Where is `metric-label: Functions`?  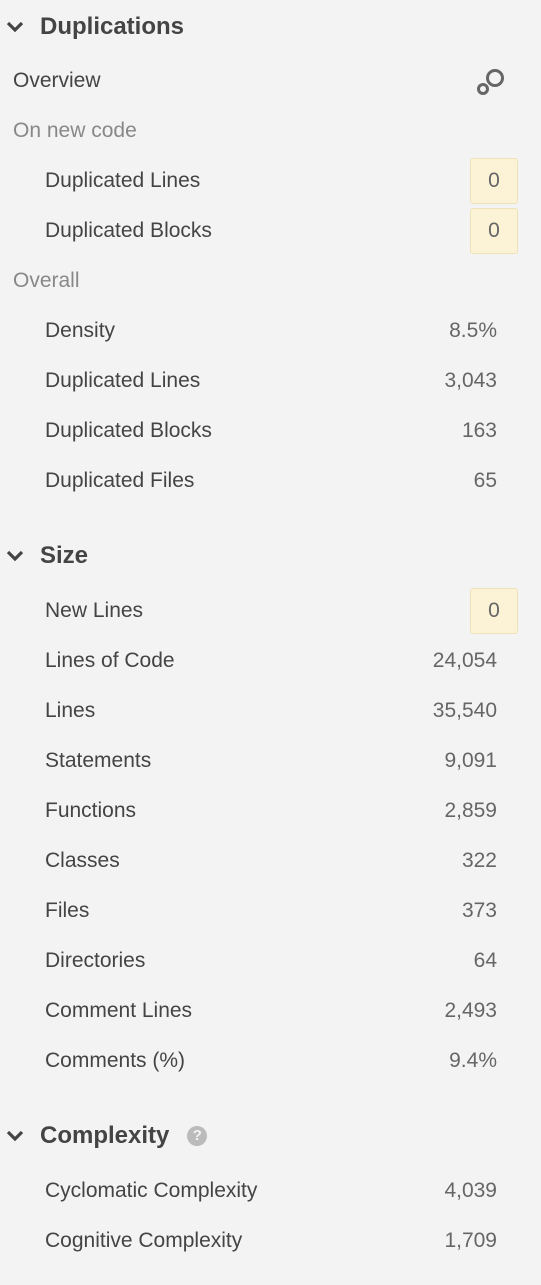
metric-label: Functions is located at coordinates (91, 810).